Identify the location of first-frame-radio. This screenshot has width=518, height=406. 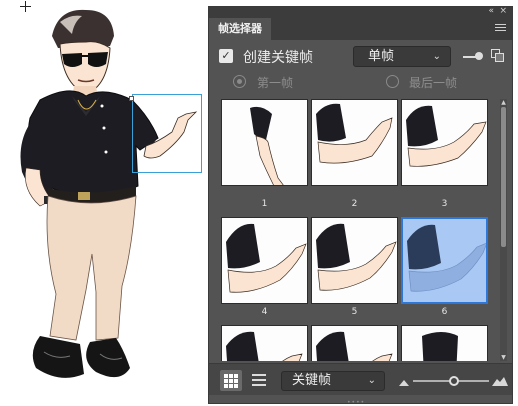
(239, 81).